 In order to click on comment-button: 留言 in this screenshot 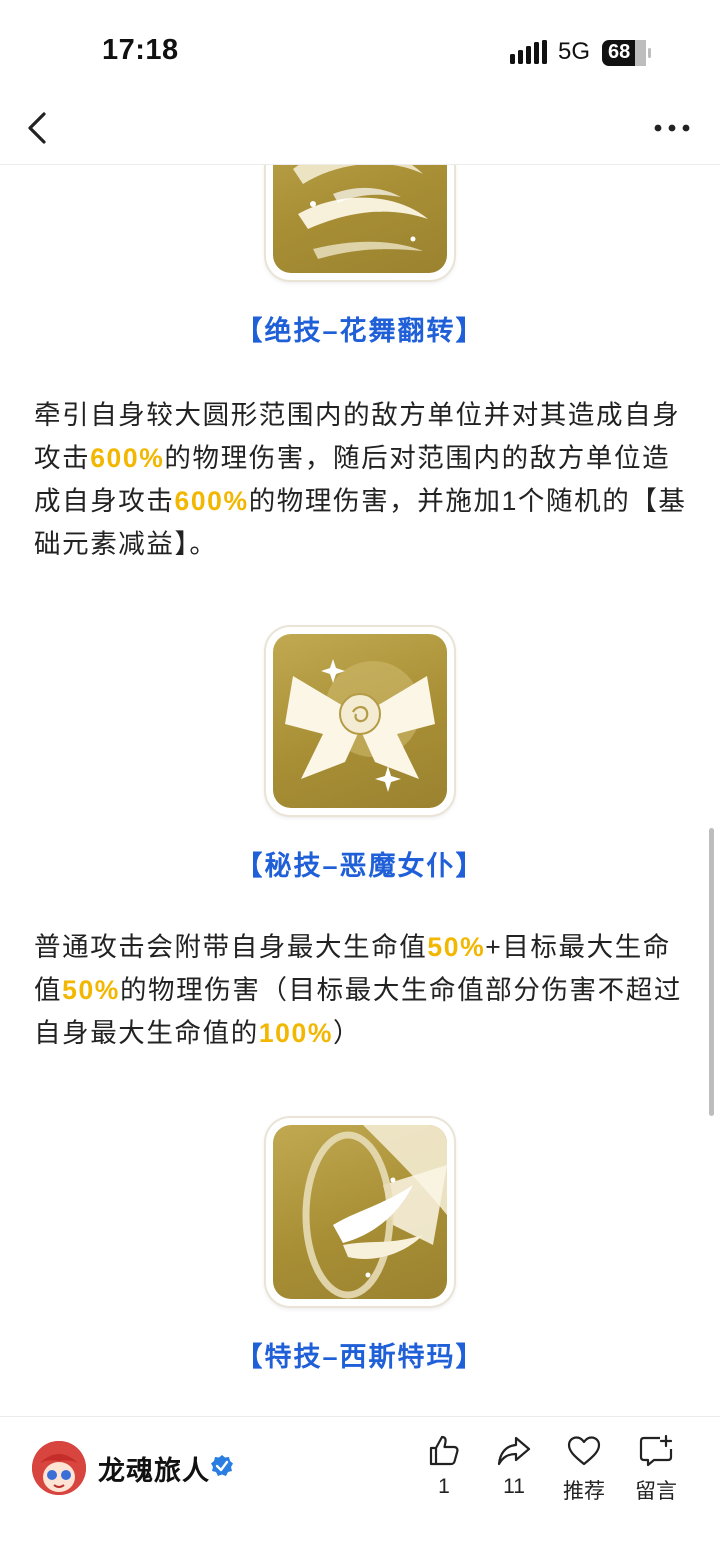, I will do `click(656, 1469)`.